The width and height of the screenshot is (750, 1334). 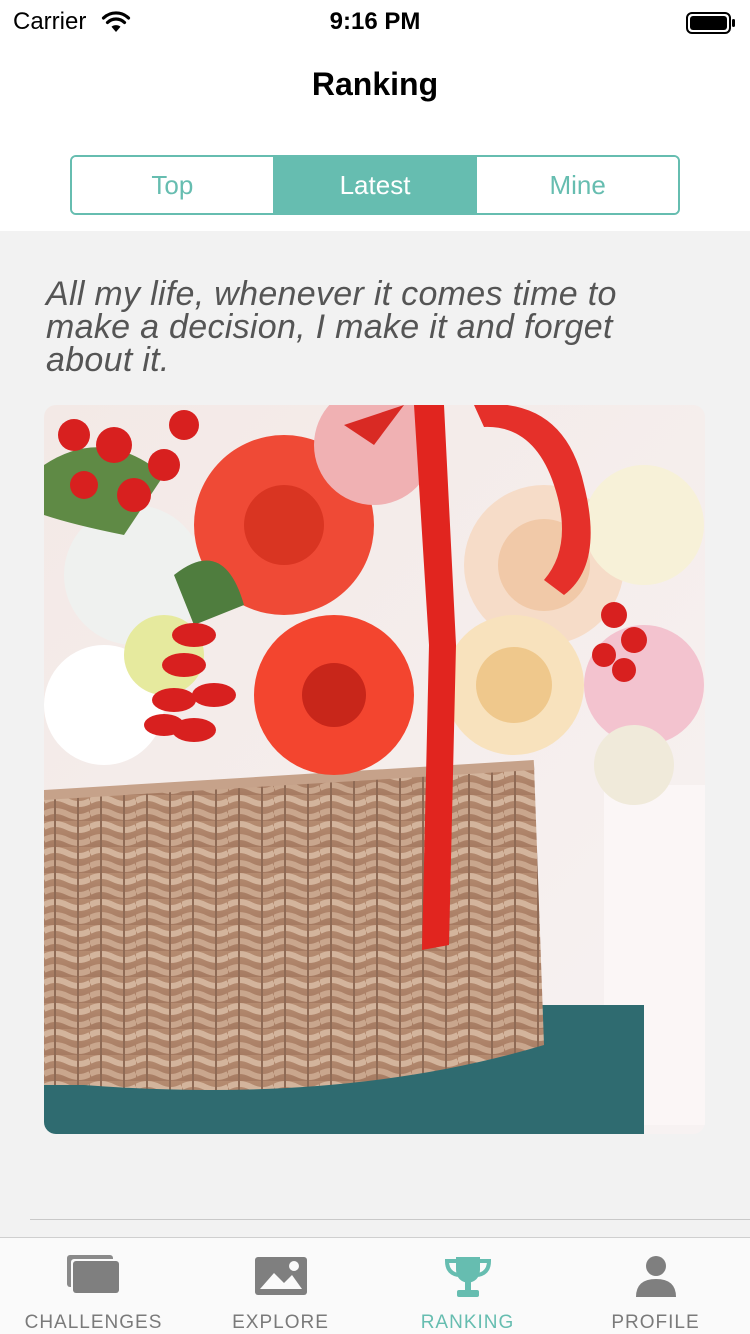 What do you see at coordinates (280, 1276) in the screenshot?
I see `picture-icon` at bounding box center [280, 1276].